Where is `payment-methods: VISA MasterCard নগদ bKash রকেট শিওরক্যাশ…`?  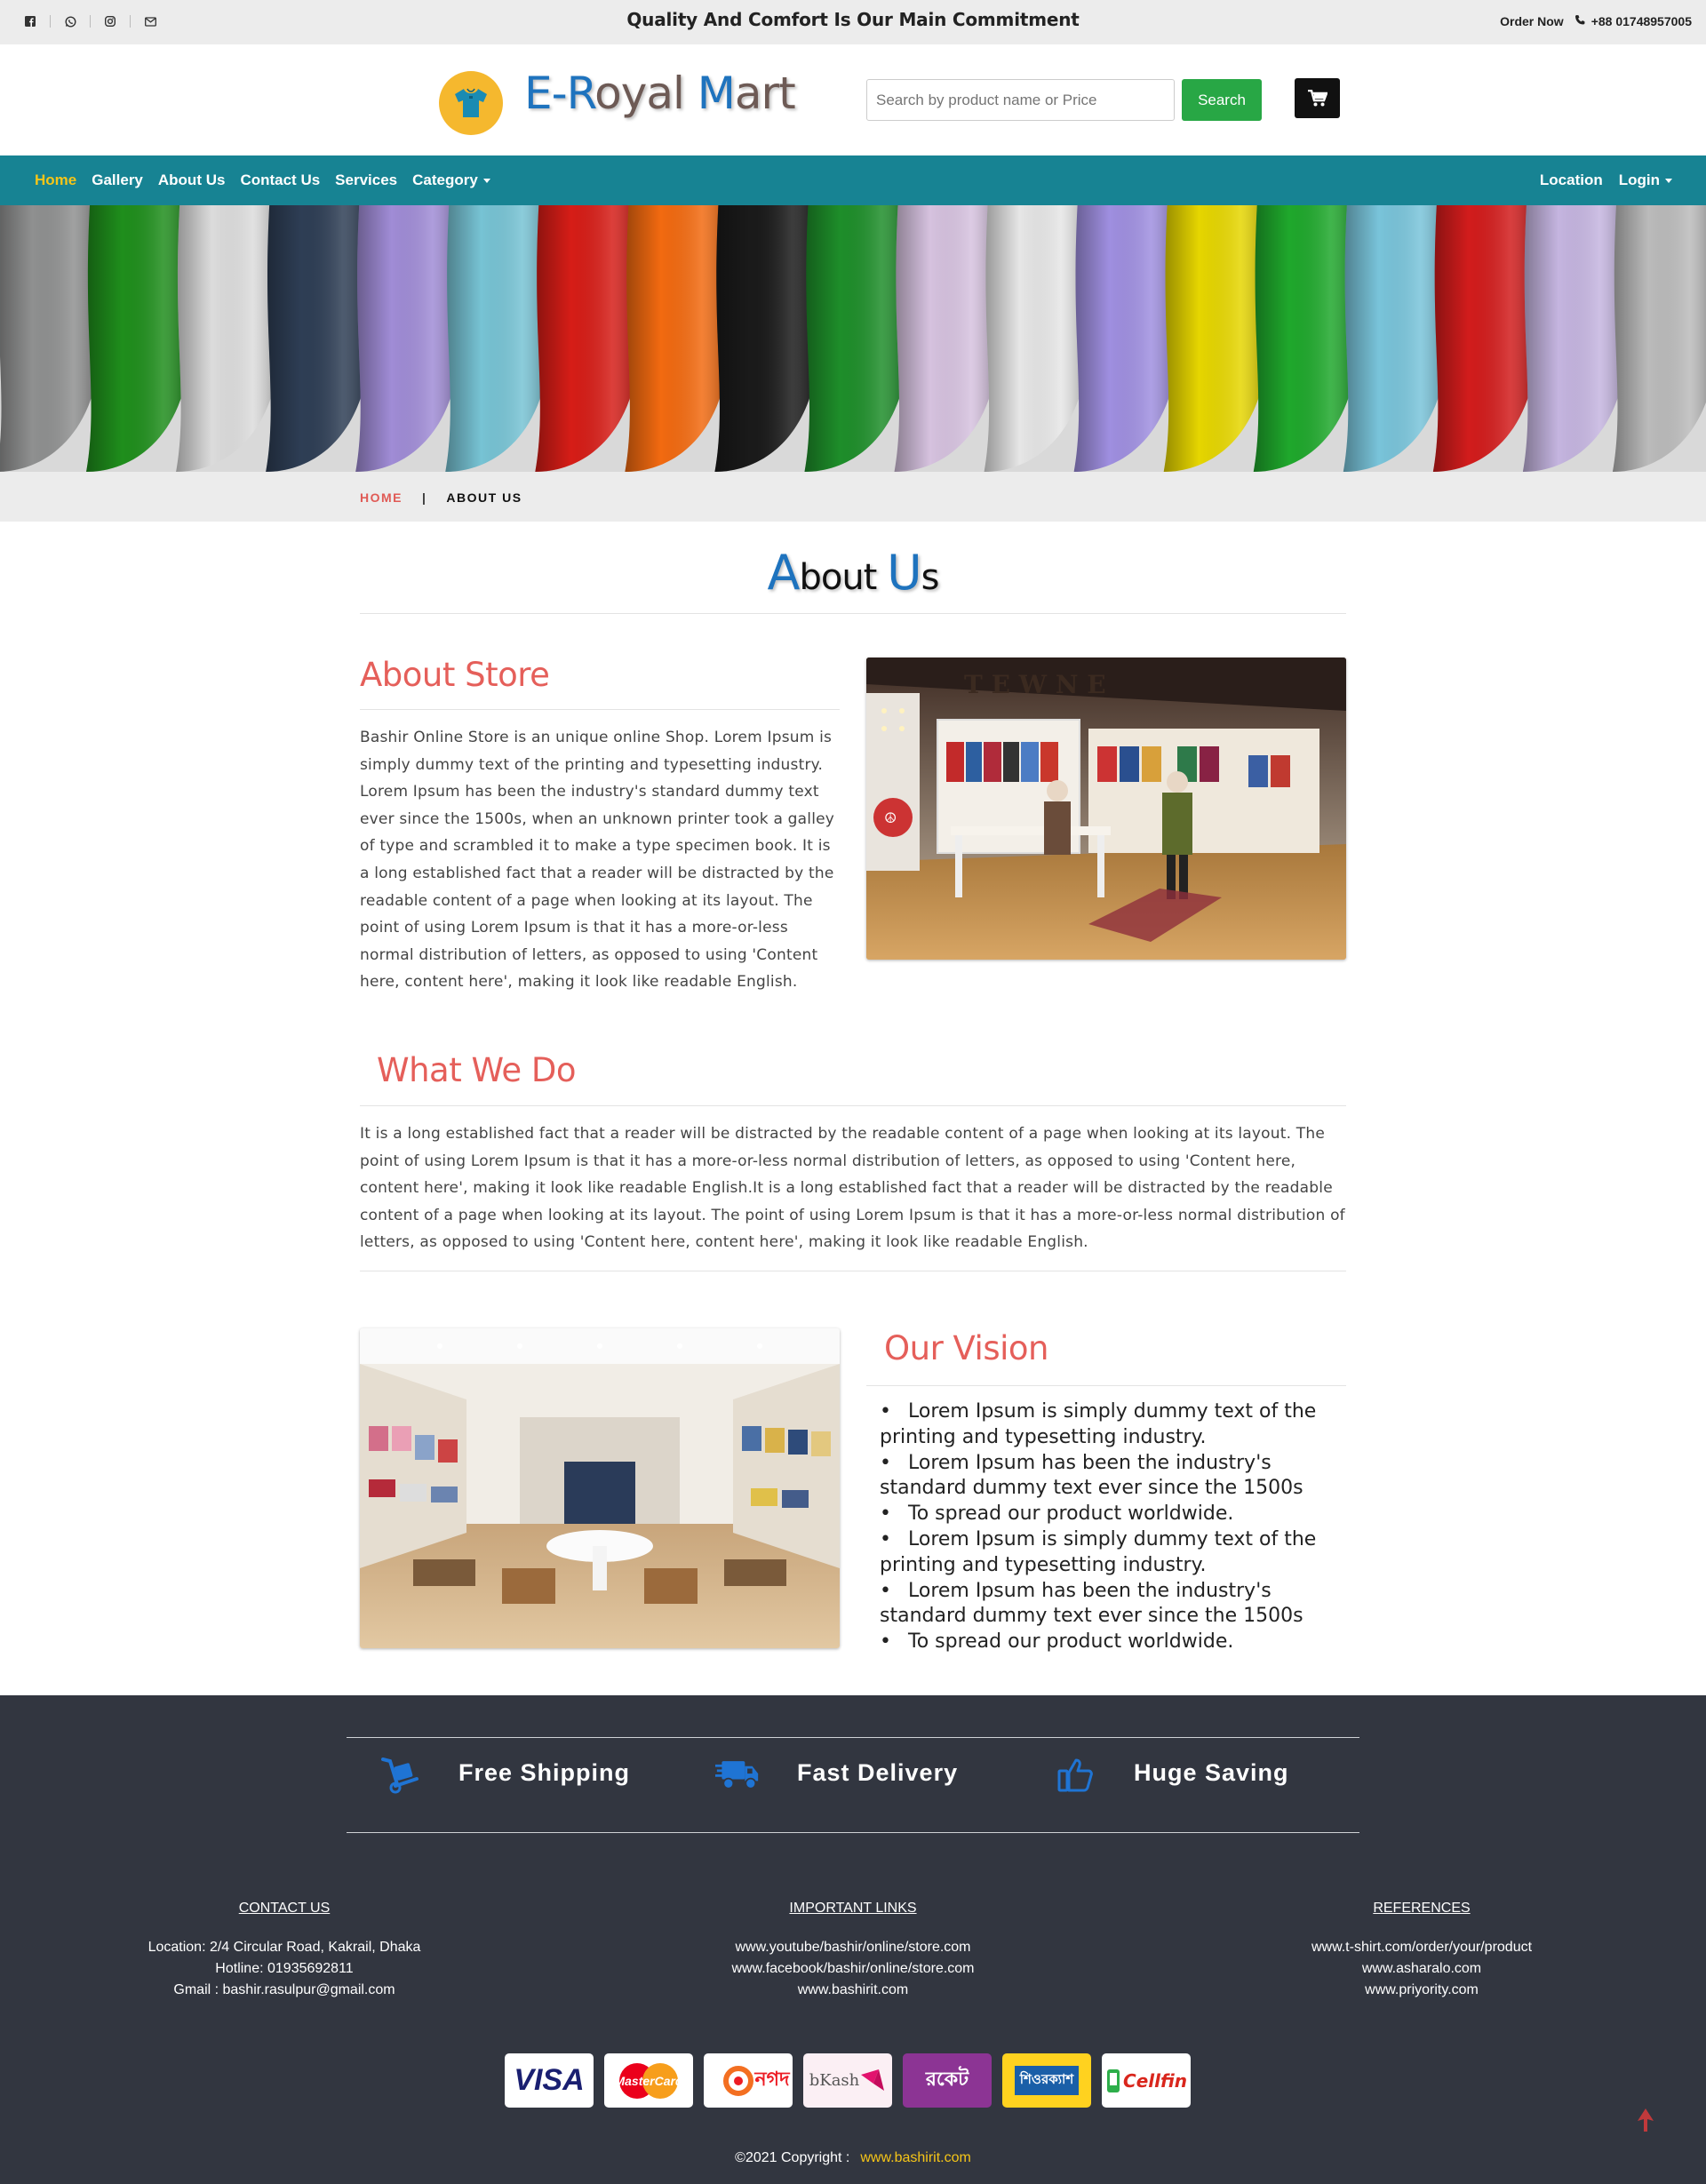
payment-methods: VISA MasterCard নগদ bKash রকেট শিওরক্যাশ… is located at coordinates (848, 2080).